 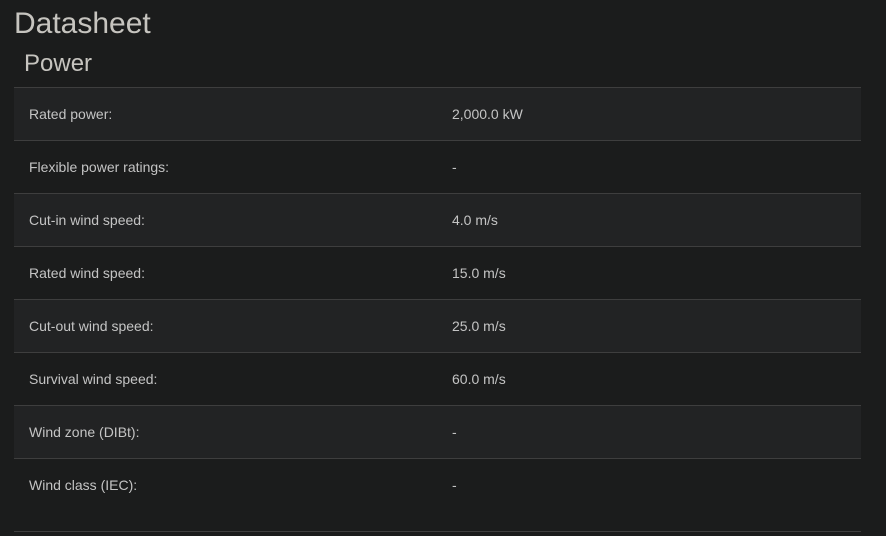 What do you see at coordinates (437, 167) in the screenshot?
I see `table-row-flexible-power-ratings: Flexible power ratings: -` at bounding box center [437, 167].